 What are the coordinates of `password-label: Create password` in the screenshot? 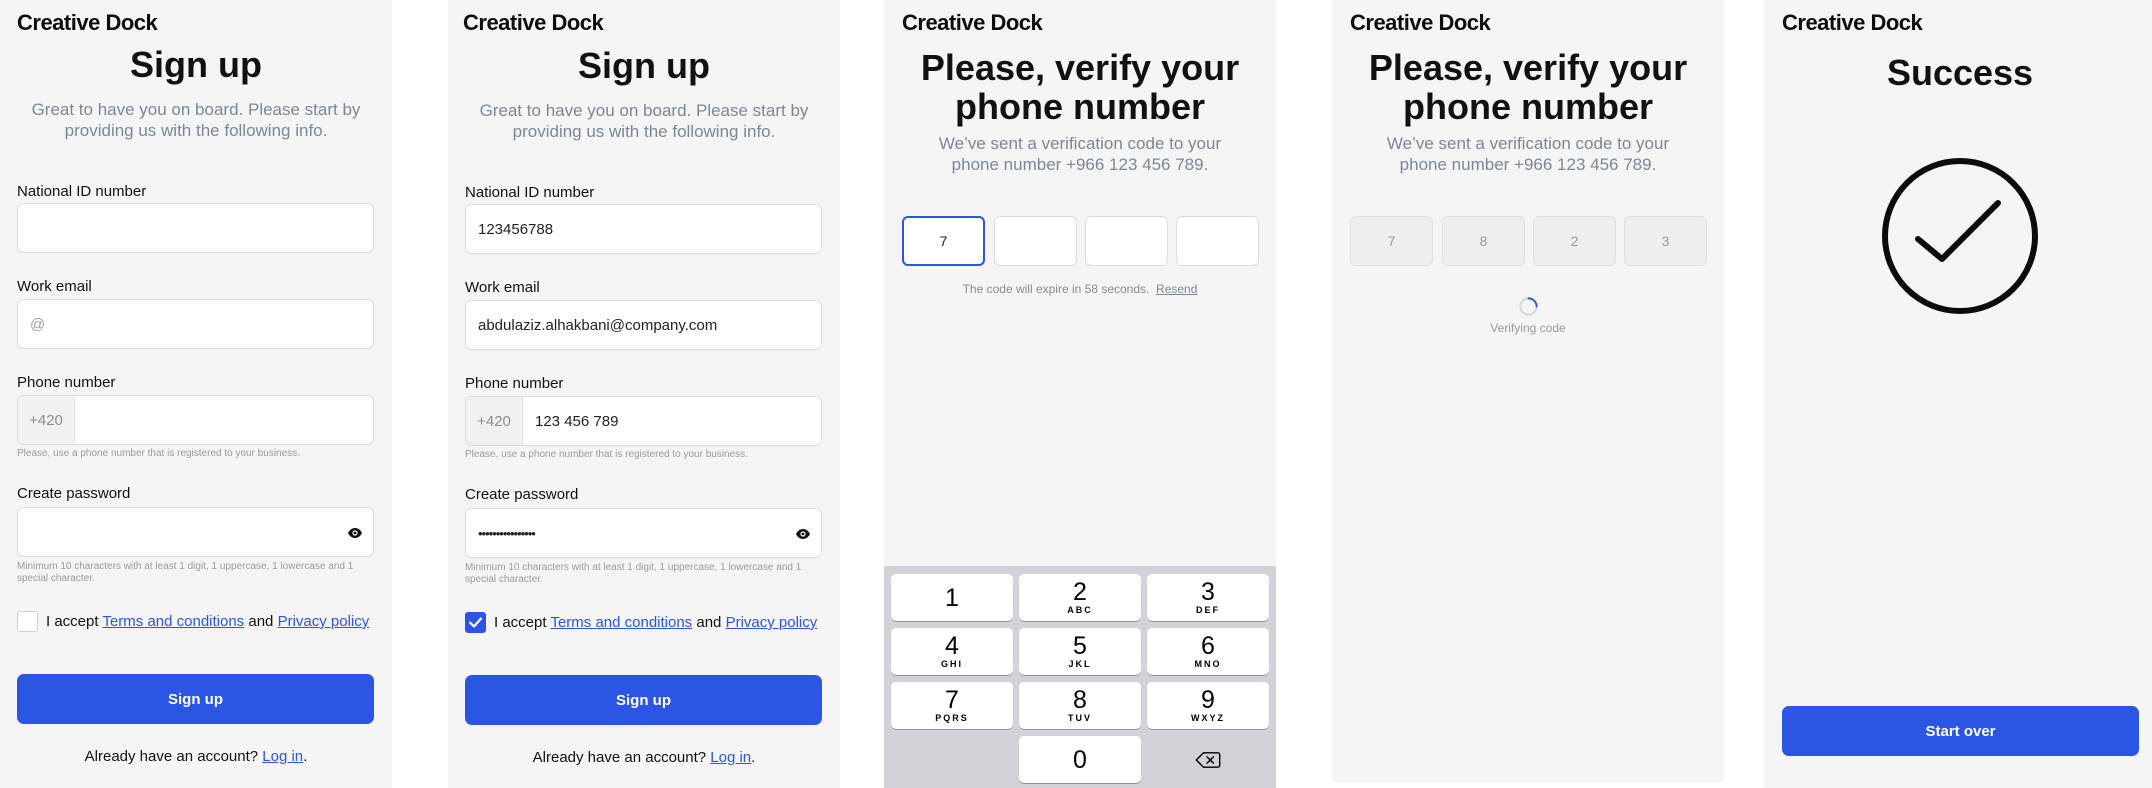 It's located at (74, 493).